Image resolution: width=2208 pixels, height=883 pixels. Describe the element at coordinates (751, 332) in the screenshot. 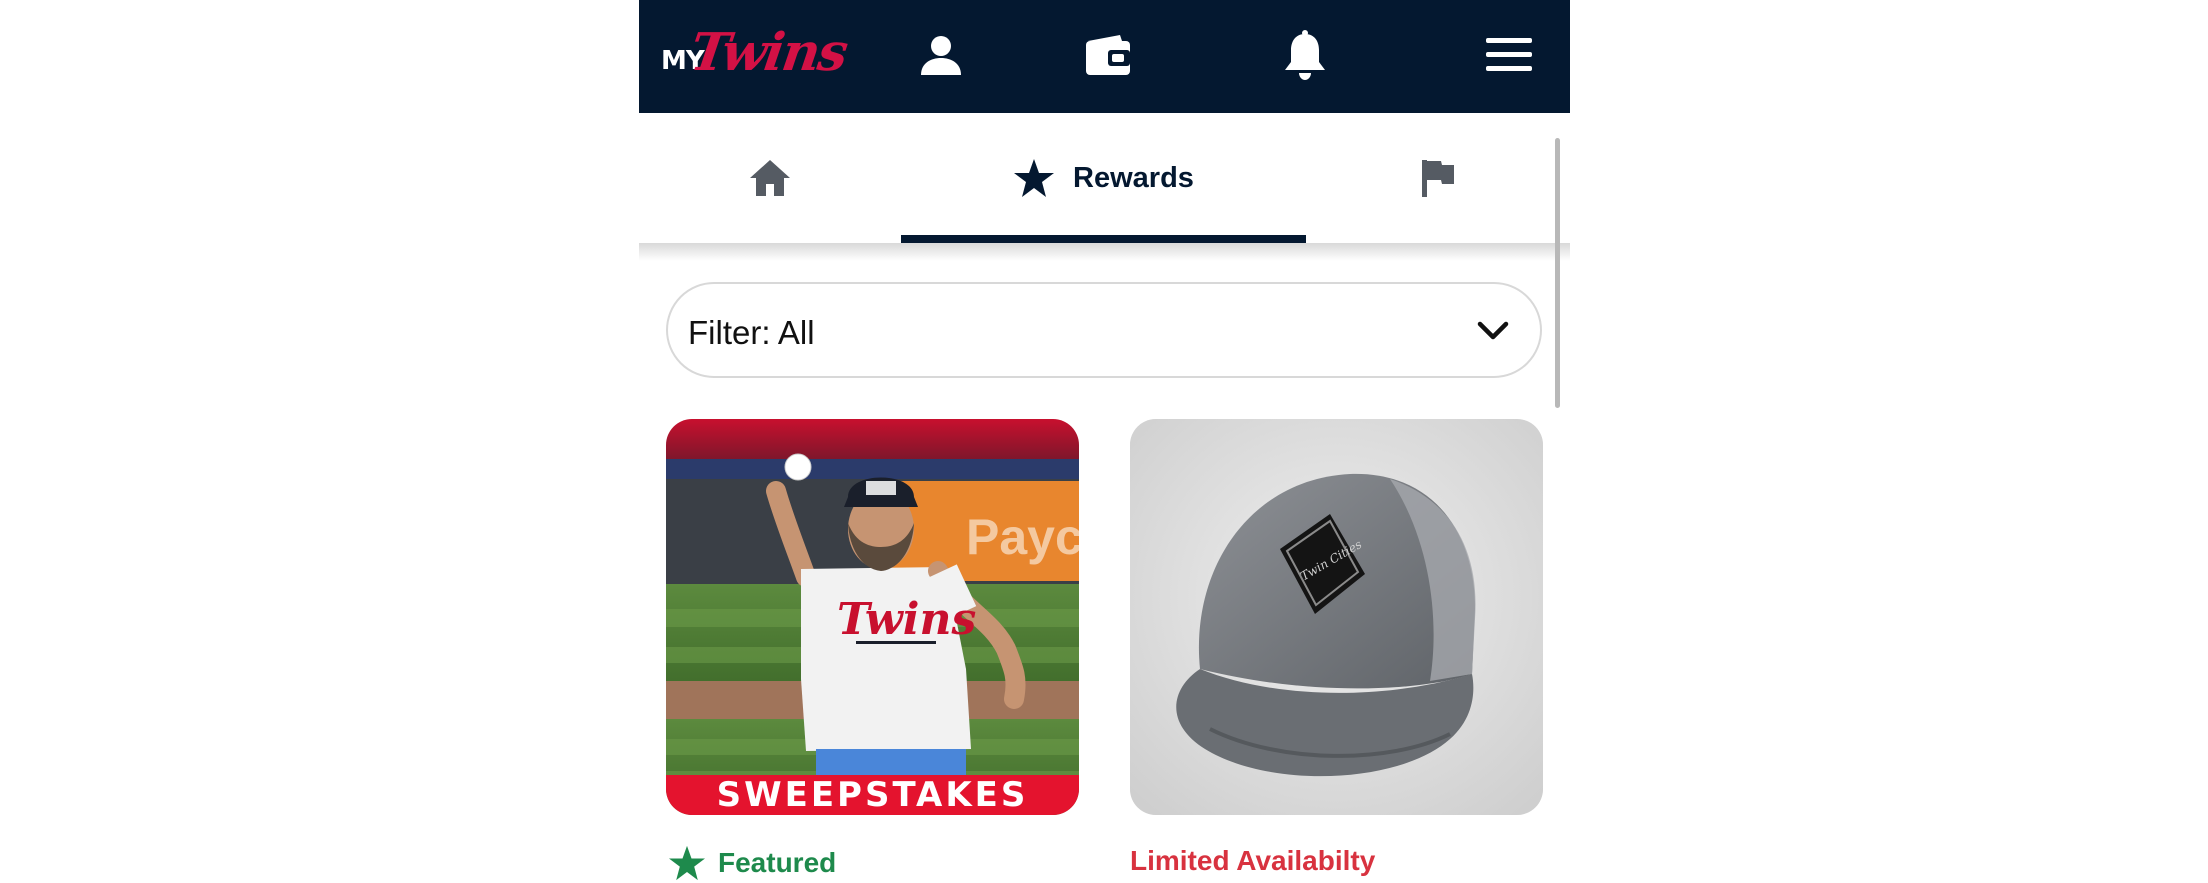

I see `filter-label: Filter: All` at that location.